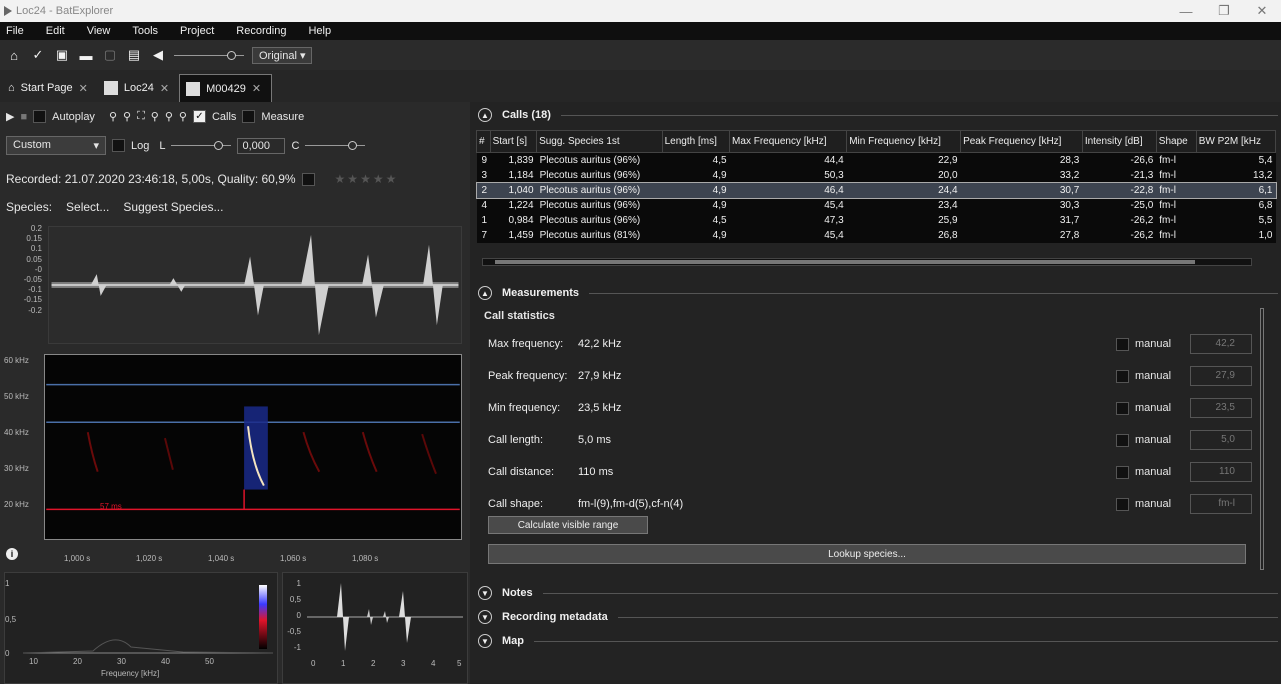 The image size is (1281, 684). I want to click on save-icon: ▣, so click(62, 55).